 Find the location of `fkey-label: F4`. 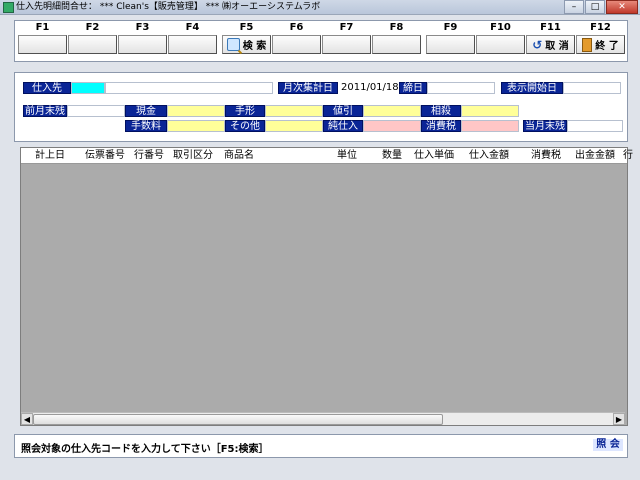

fkey-label: F4 is located at coordinates (192, 27).